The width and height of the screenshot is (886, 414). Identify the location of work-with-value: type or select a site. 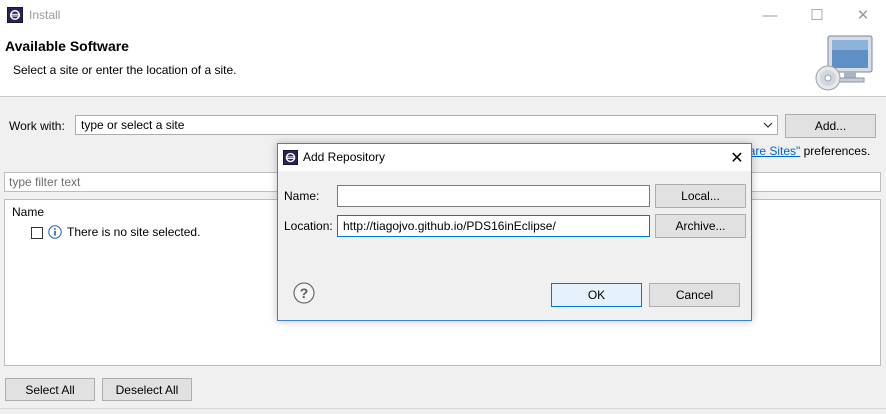
(133, 125).